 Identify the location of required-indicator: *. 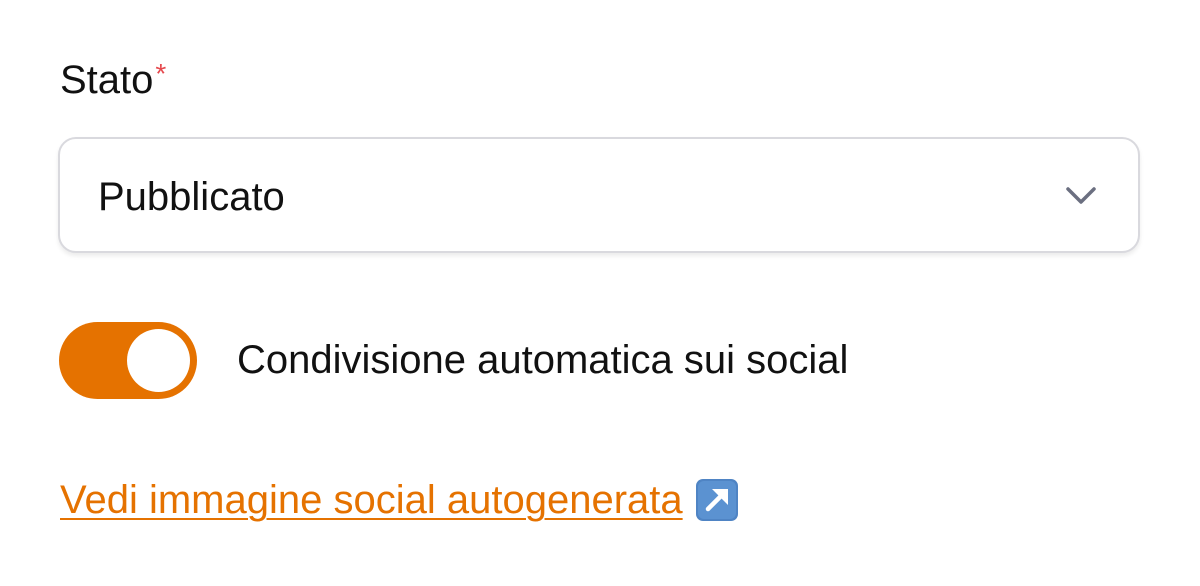
(161, 73).